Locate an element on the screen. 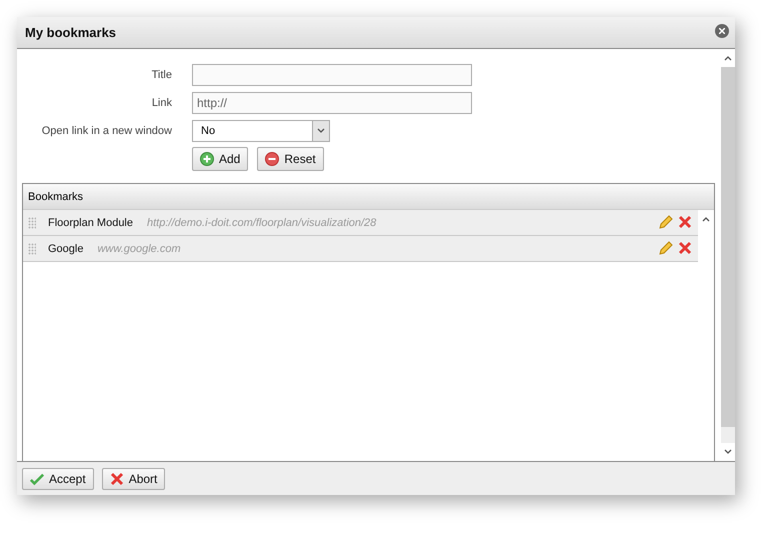  close-button is located at coordinates (722, 31).